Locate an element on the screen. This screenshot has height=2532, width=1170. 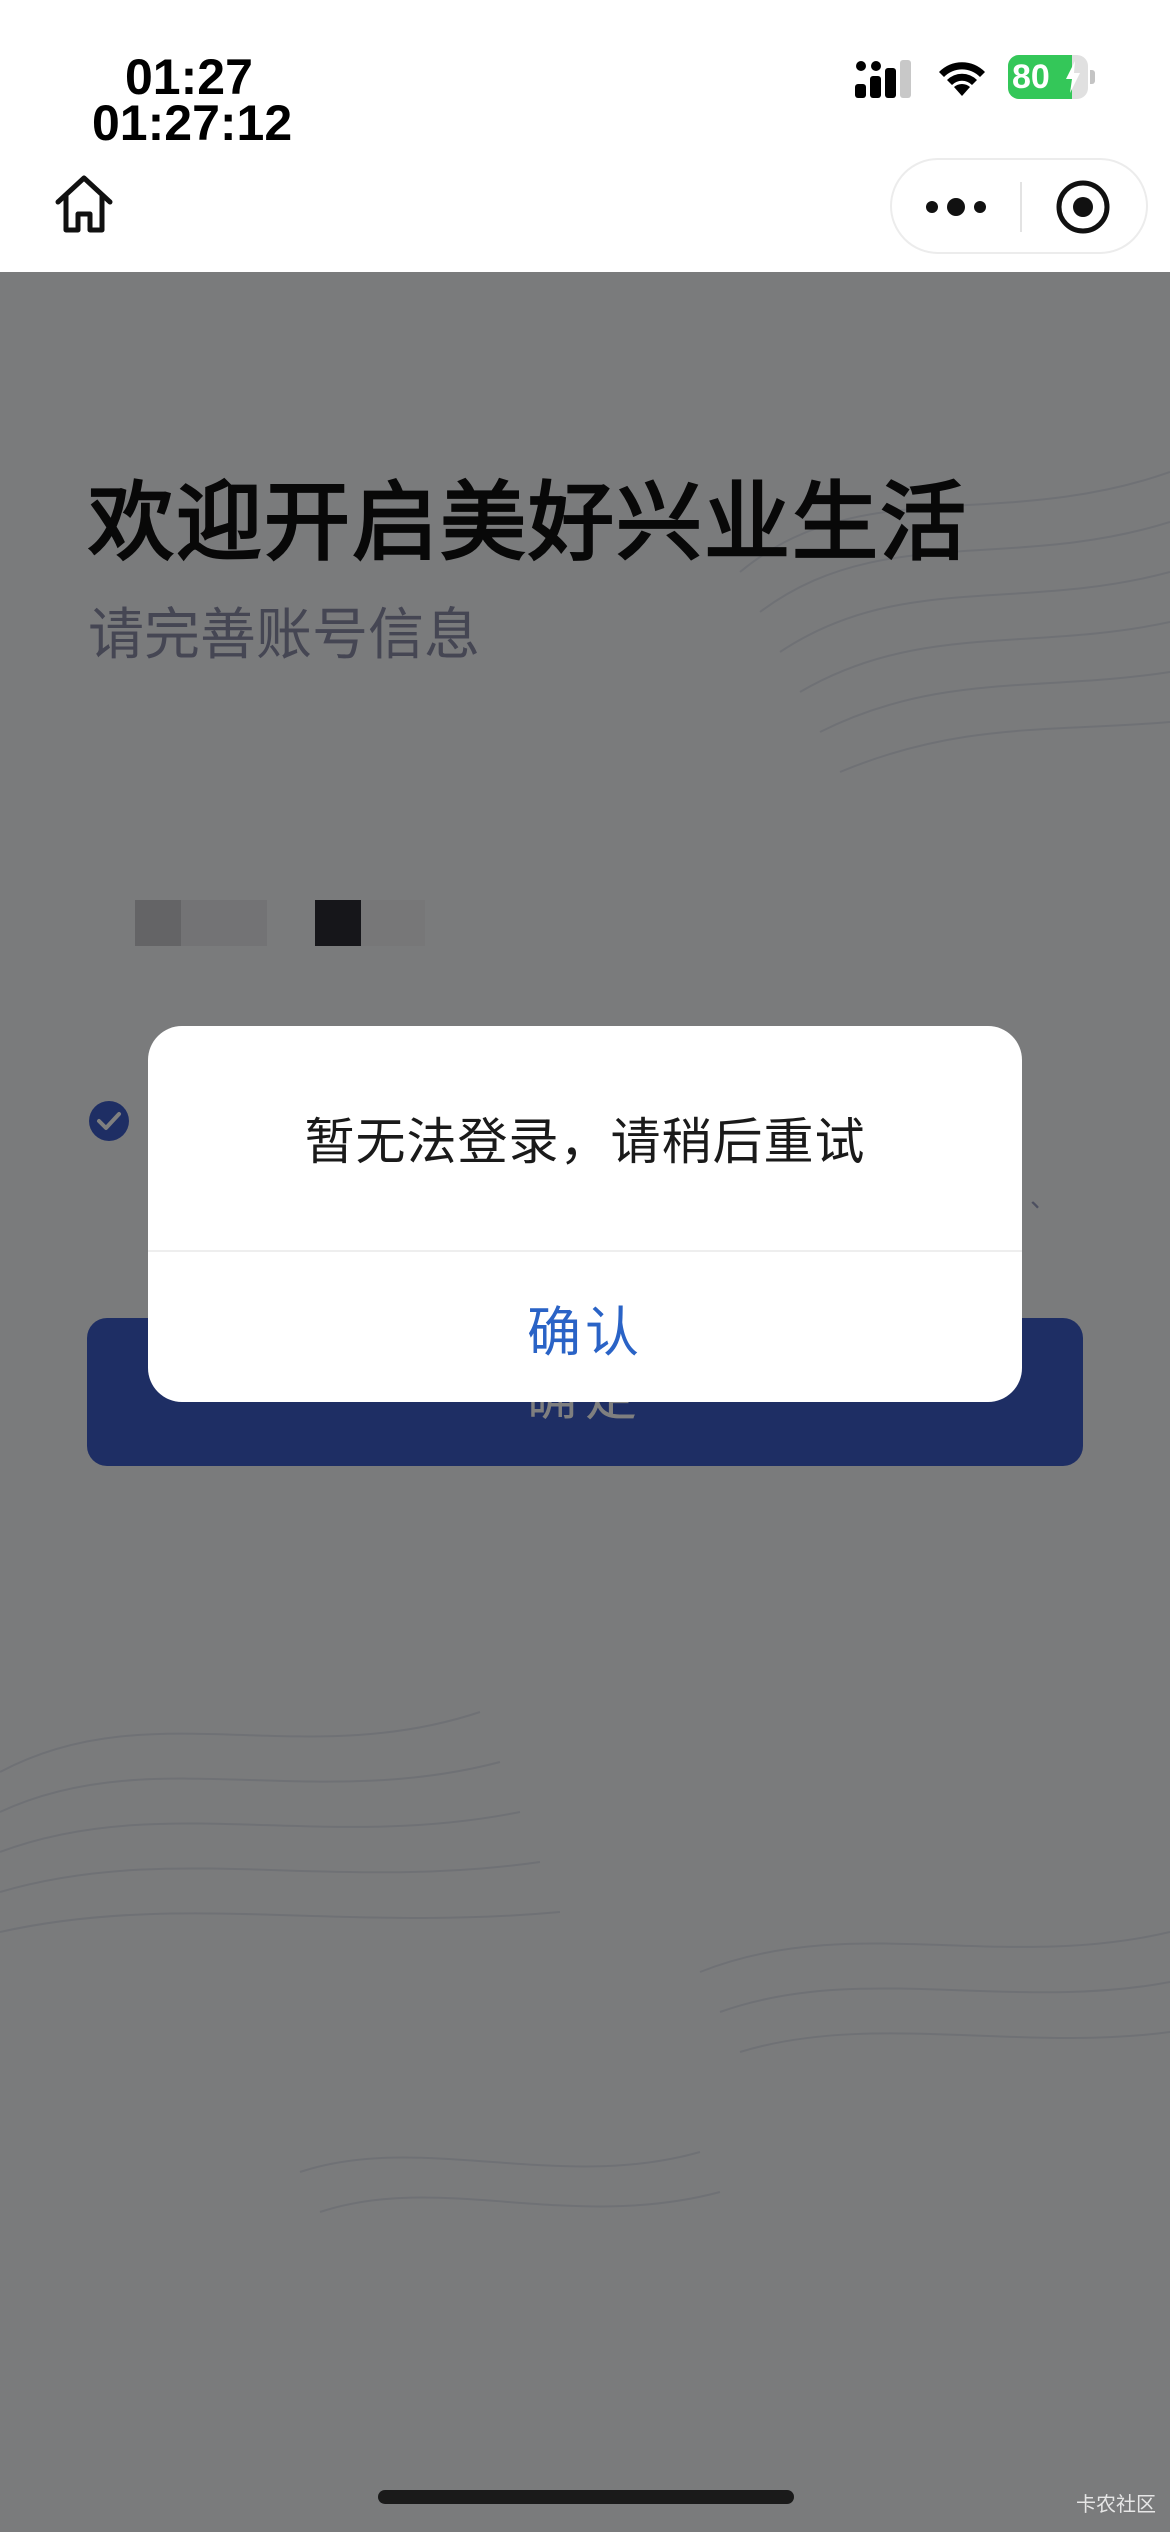
home-indicator is located at coordinates (586, 2497).